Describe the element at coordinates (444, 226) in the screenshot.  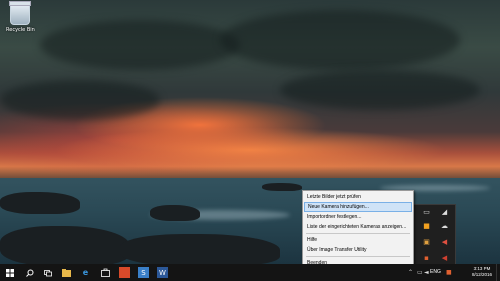
I see `onedrive-icon: ☁` at that location.